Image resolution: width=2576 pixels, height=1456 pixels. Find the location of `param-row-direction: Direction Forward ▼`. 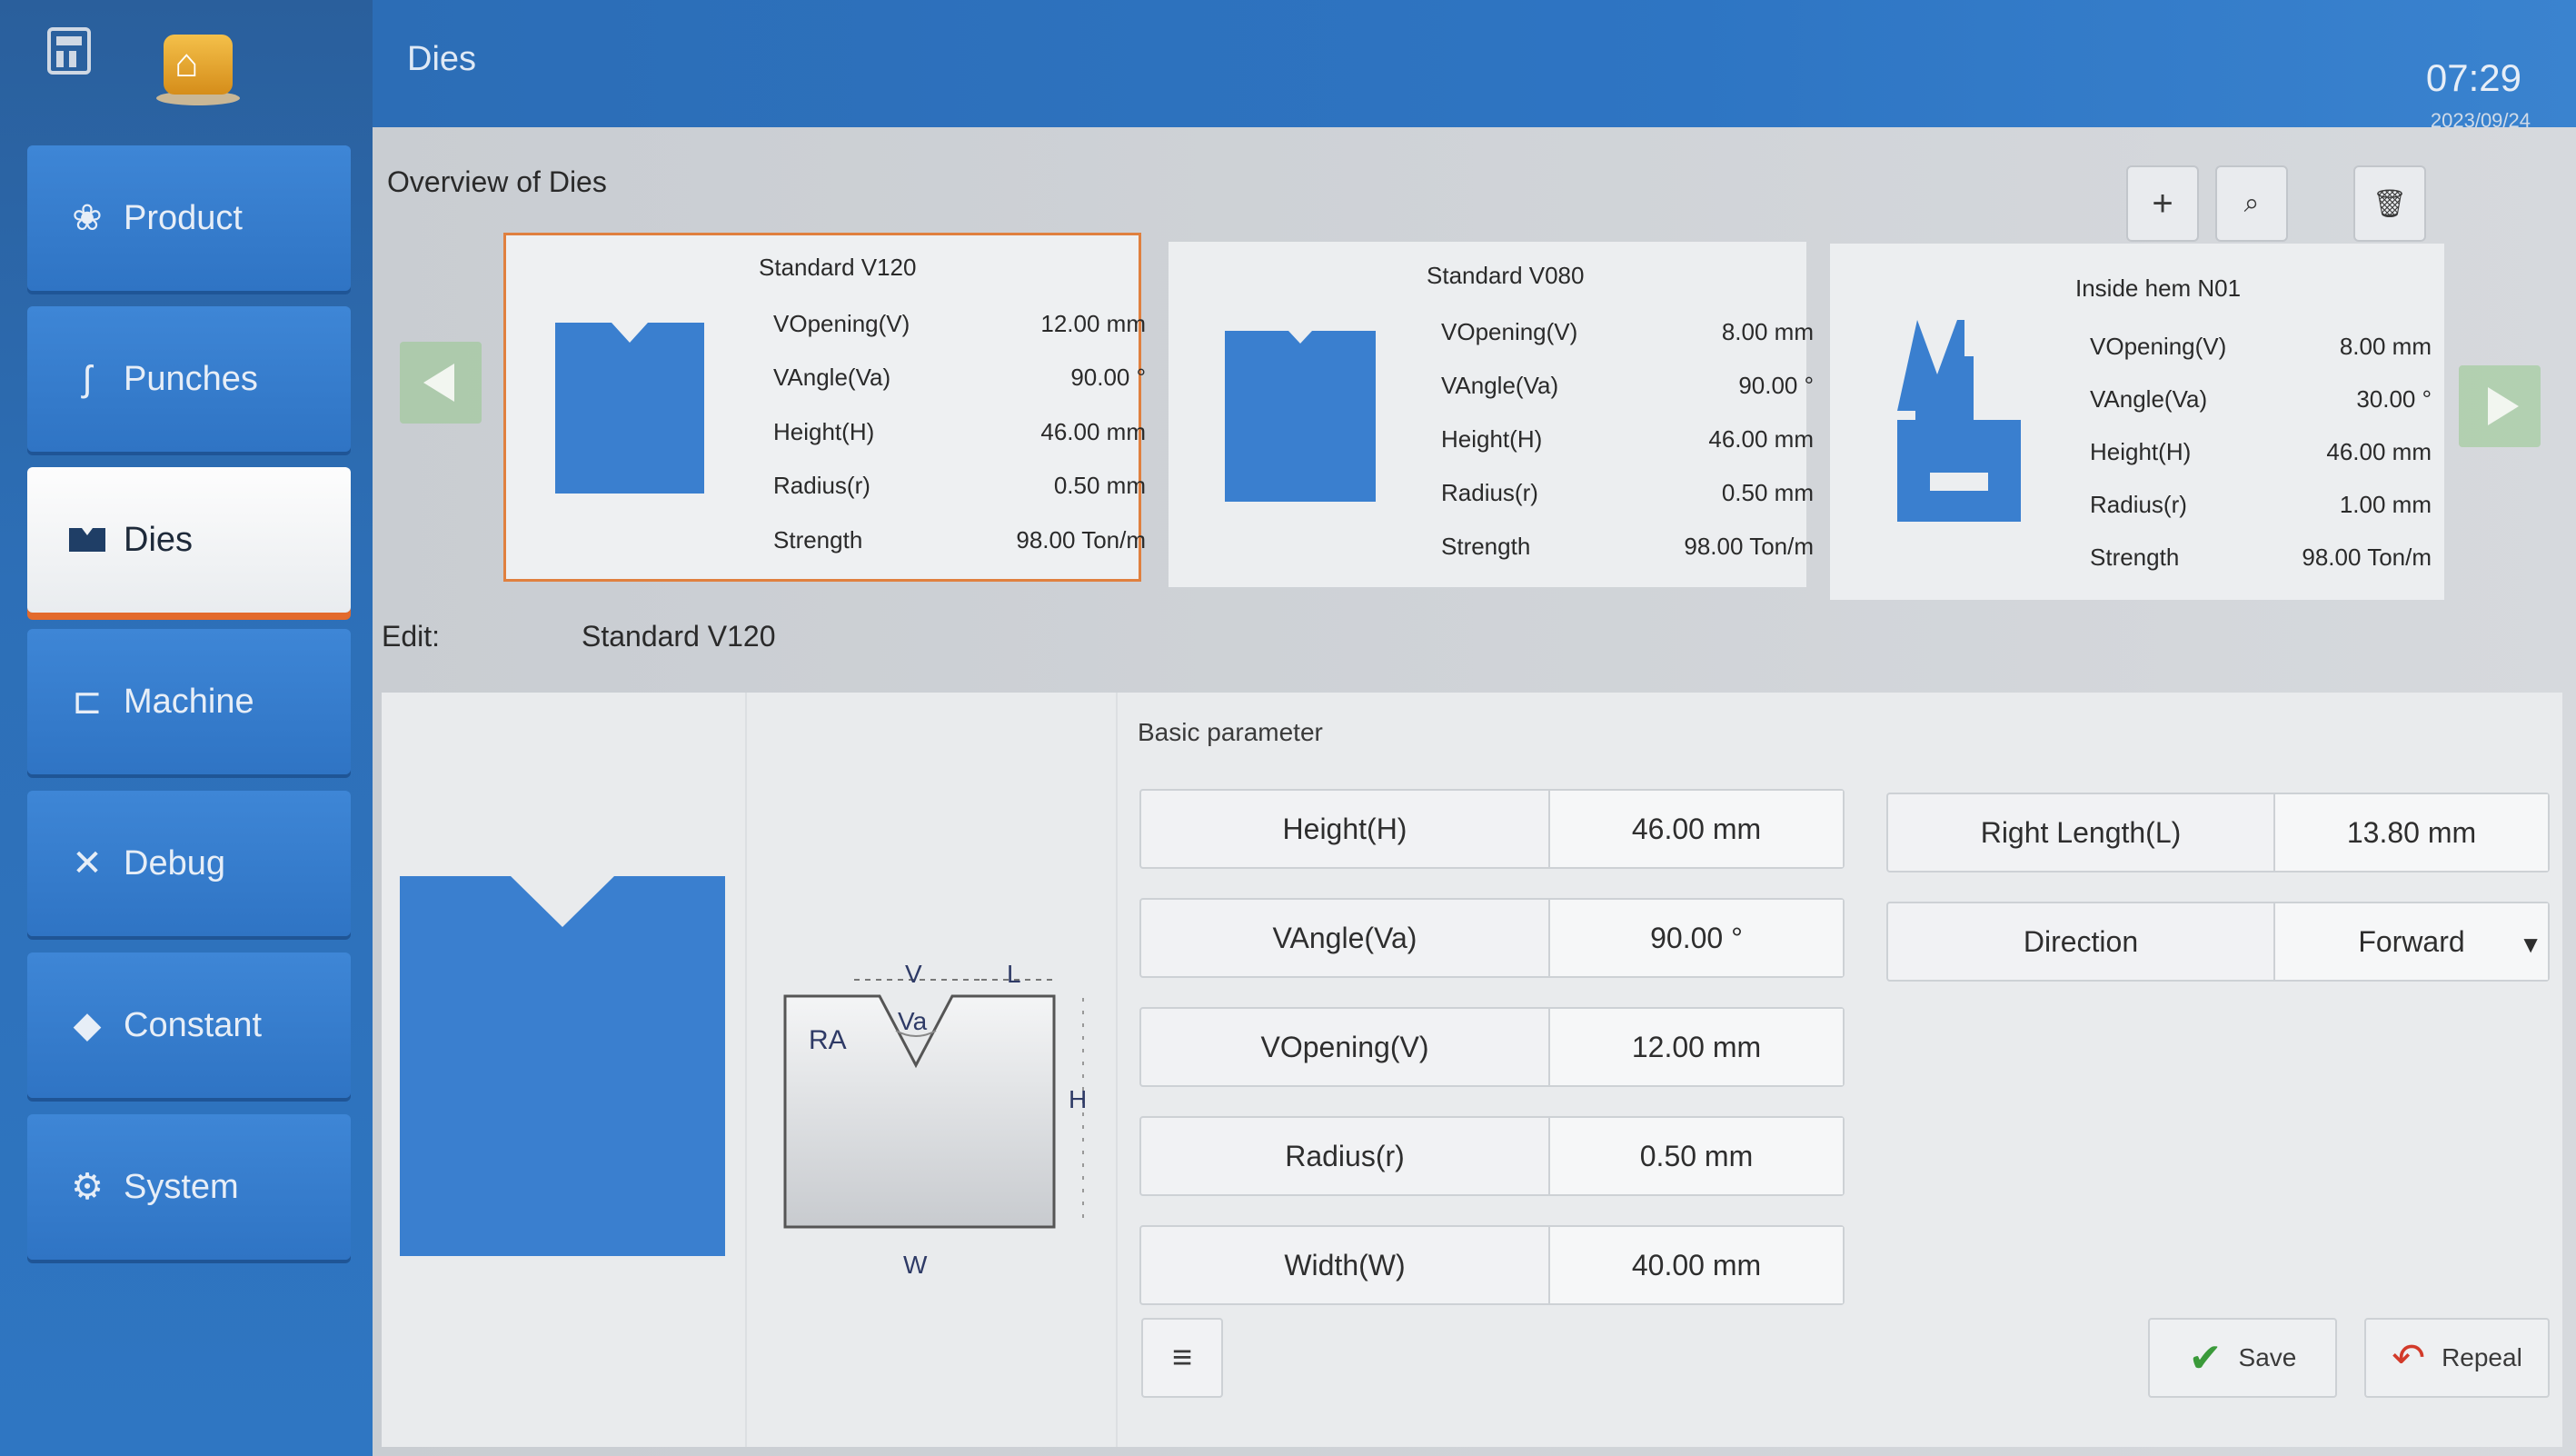

param-row-direction: Direction Forward ▼ is located at coordinates (2218, 942).